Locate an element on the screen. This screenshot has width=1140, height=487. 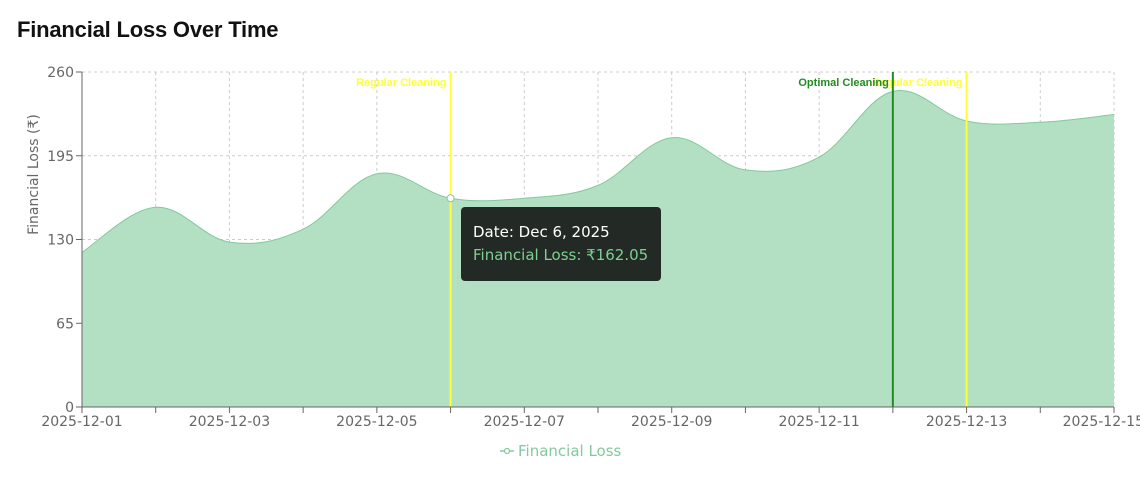
y-tick-label: 130 is located at coordinates (60, 241).